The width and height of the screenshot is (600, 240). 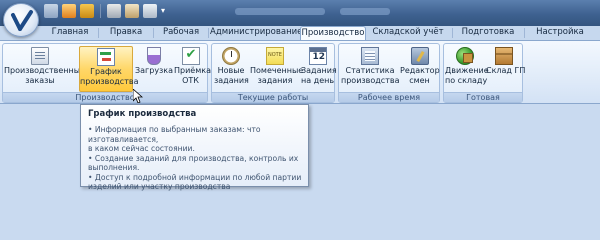 I want to click on loading-label-1: Загрузка, so click(x=154, y=70).